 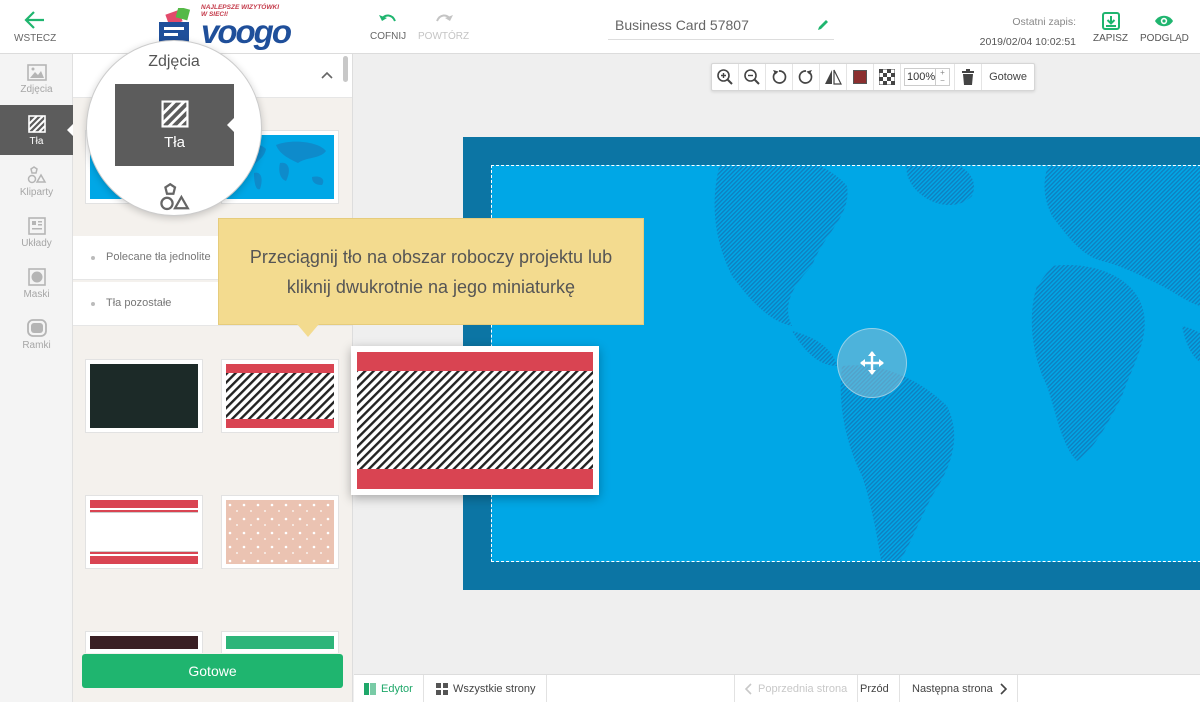 I want to click on editor-tab: Edytor, so click(x=389, y=688).